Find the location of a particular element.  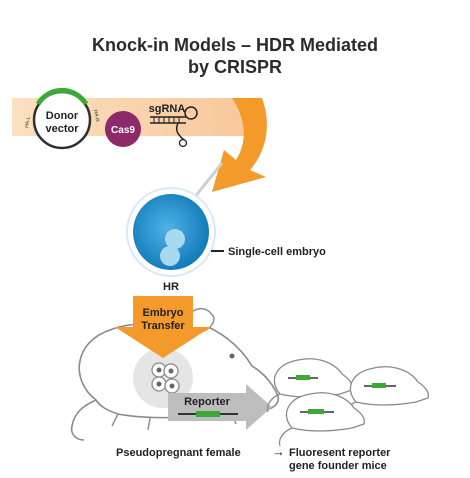

donor-vector-line2: vector is located at coordinates (62, 129).